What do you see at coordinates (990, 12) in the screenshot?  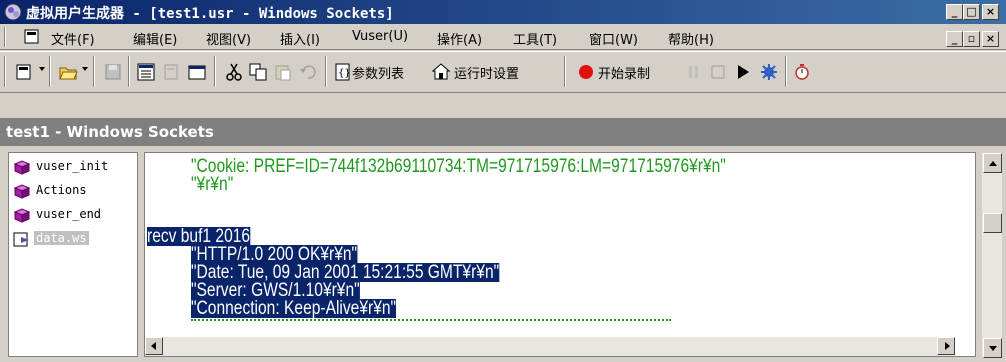 I see `close-button: ×` at bounding box center [990, 12].